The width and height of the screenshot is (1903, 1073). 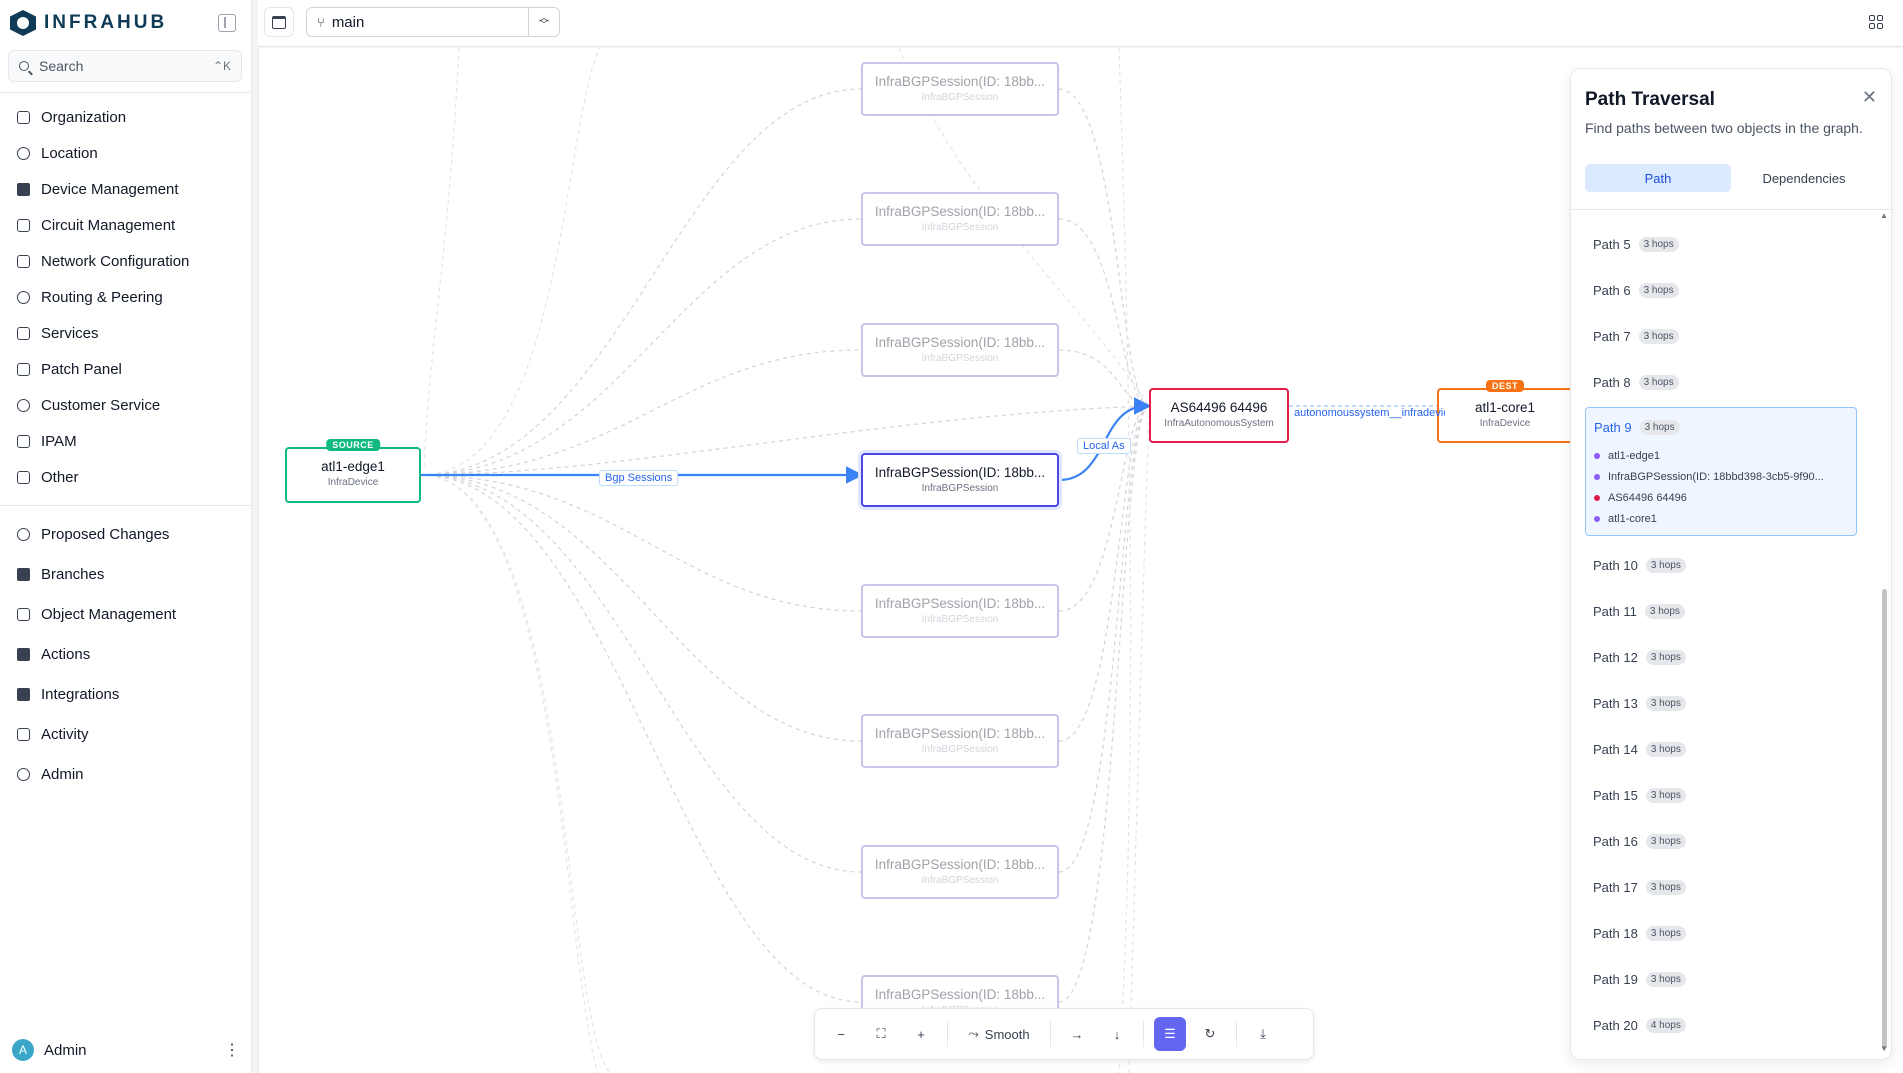 What do you see at coordinates (1077, 1034) in the screenshot?
I see `layout-horizontal-button: →` at bounding box center [1077, 1034].